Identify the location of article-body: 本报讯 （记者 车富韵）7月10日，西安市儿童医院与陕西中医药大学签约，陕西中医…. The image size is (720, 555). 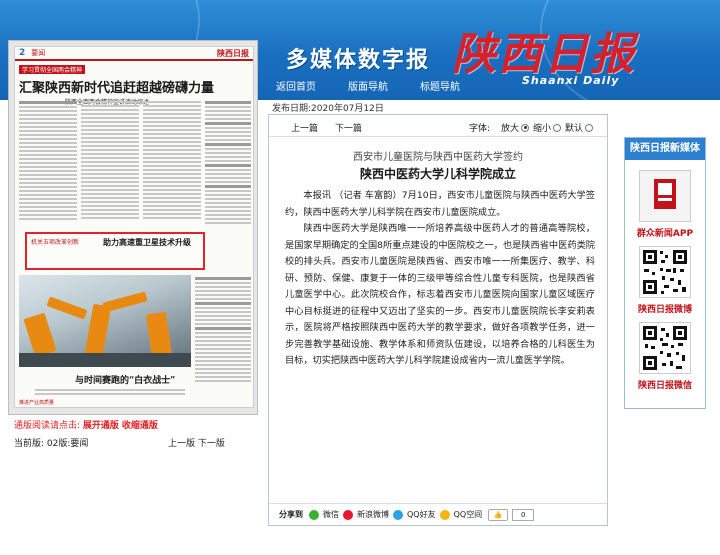
(440, 279).